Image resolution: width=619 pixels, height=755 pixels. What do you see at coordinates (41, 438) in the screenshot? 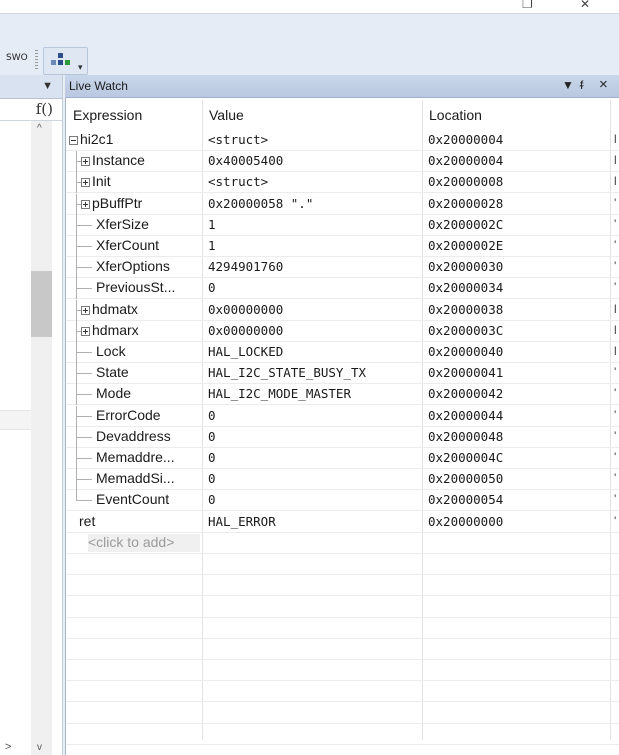
I see `left-pane-vscrollbar: ^ v` at bounding box center [41, 438].